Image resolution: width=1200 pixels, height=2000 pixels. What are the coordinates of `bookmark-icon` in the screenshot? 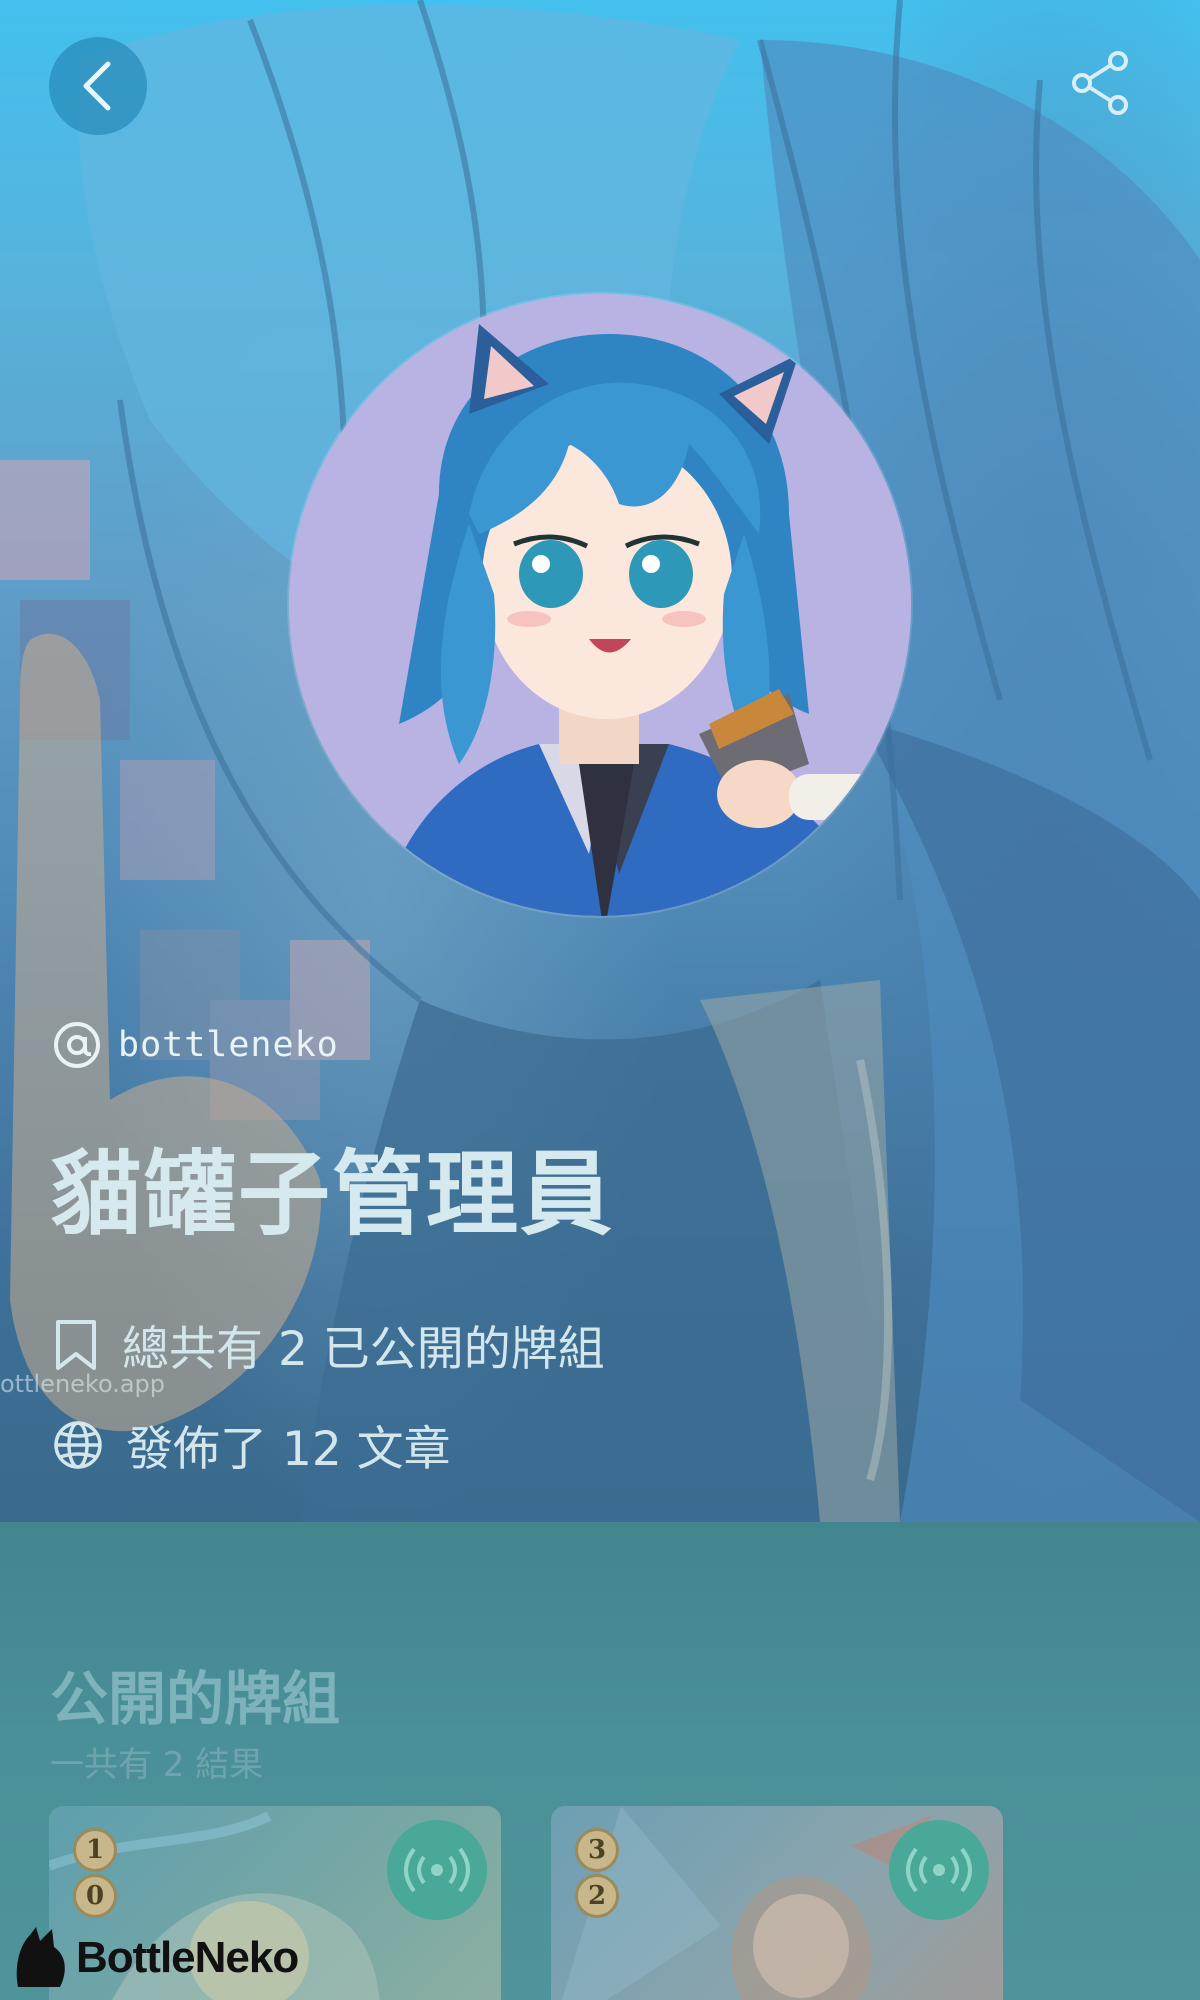 It's located at (76, 1344).